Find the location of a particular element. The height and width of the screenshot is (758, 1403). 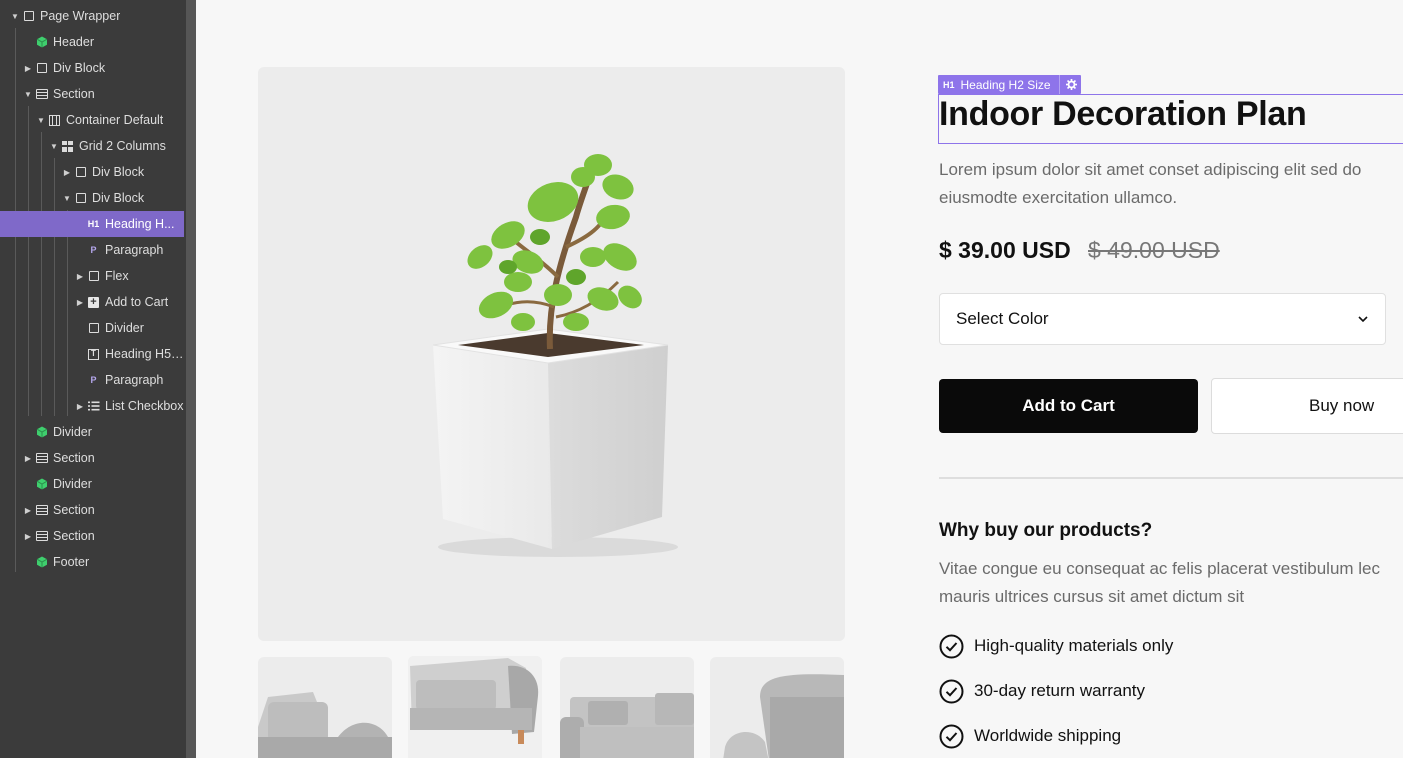

add-to-cart-icon: + is located at coordinates (93, 302).